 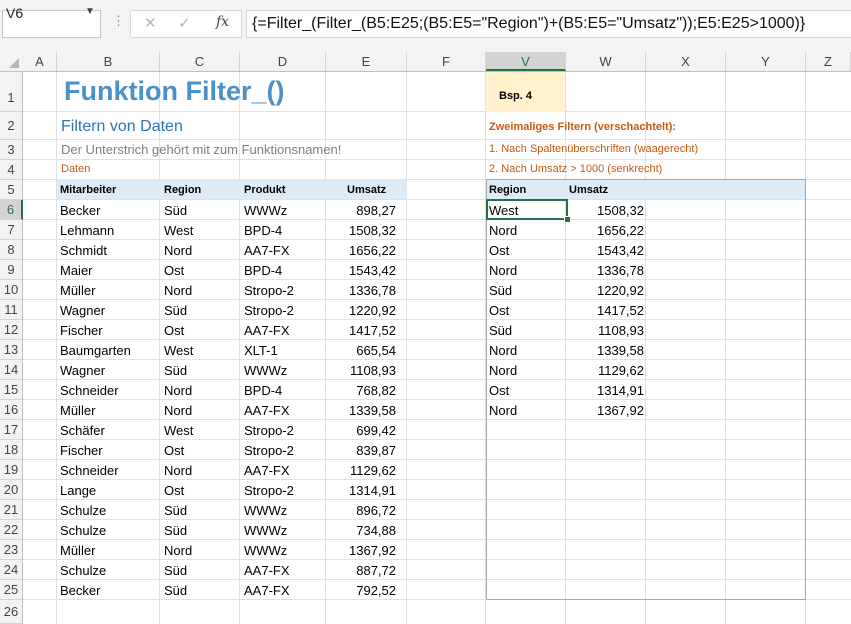 I want to click on source-cell-produkt: XLT-1, so click(x=261, y=350).